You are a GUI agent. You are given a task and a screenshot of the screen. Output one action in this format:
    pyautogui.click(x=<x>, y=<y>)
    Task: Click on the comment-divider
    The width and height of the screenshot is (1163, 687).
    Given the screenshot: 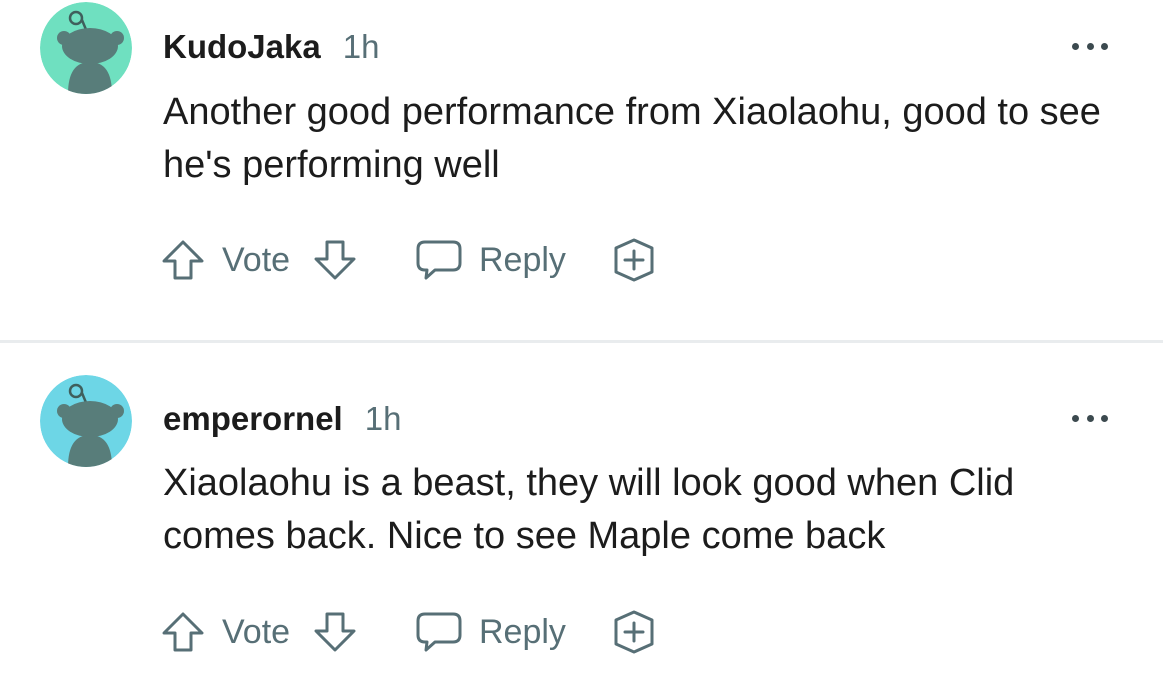 What is the action you would take?
    pyautogui.click(x=581, y=341)
    